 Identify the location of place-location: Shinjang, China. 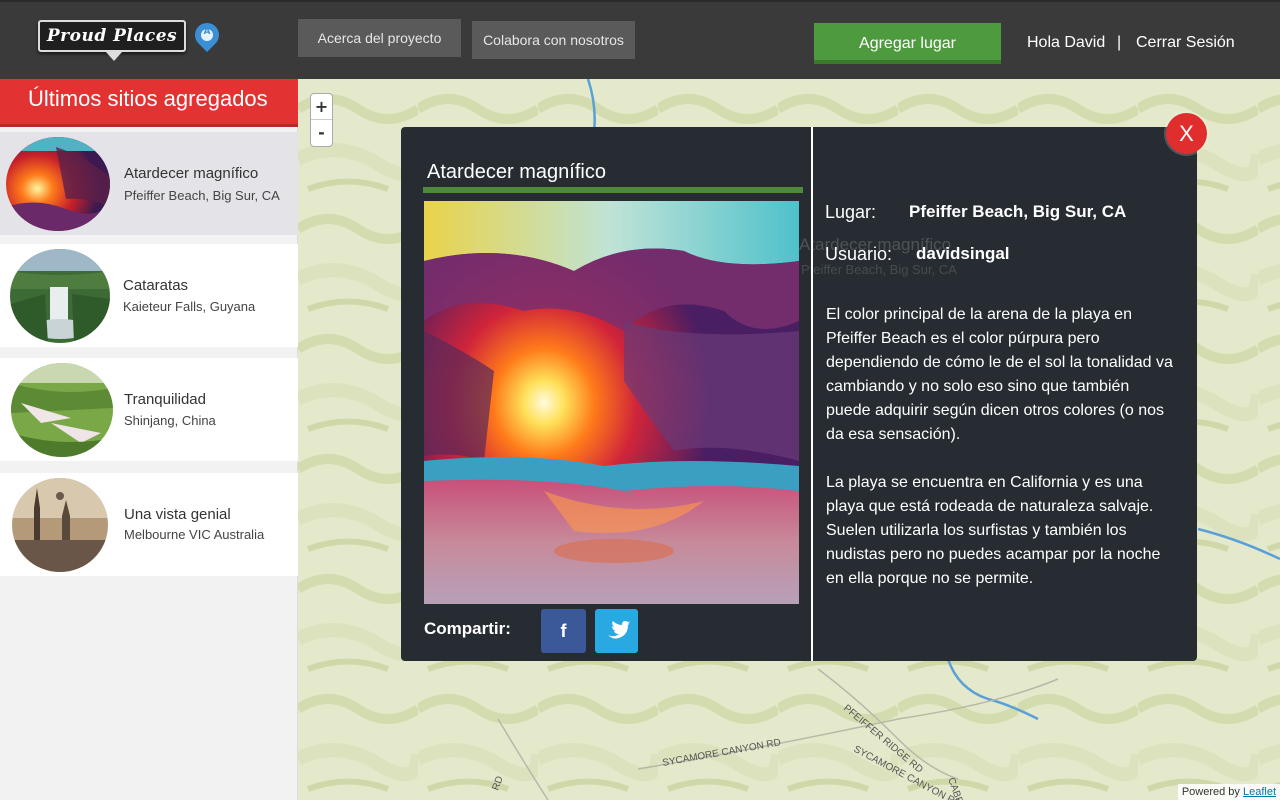
(170, 420).